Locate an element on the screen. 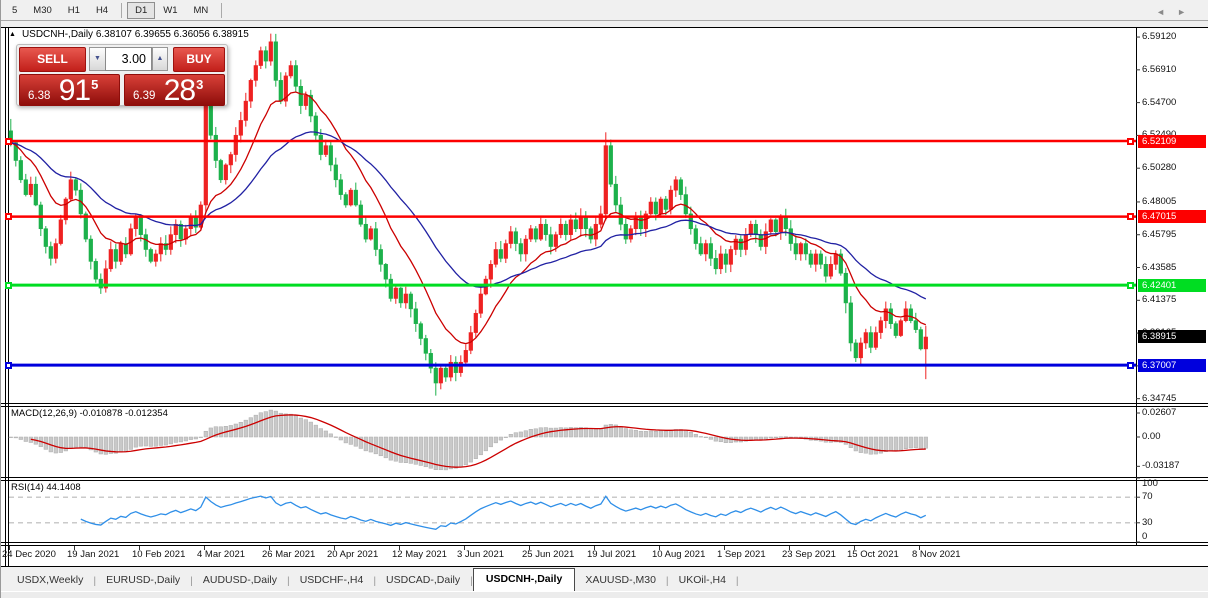  tab-scroll-buttons: ◄► is located at coordinates (1177, 12).